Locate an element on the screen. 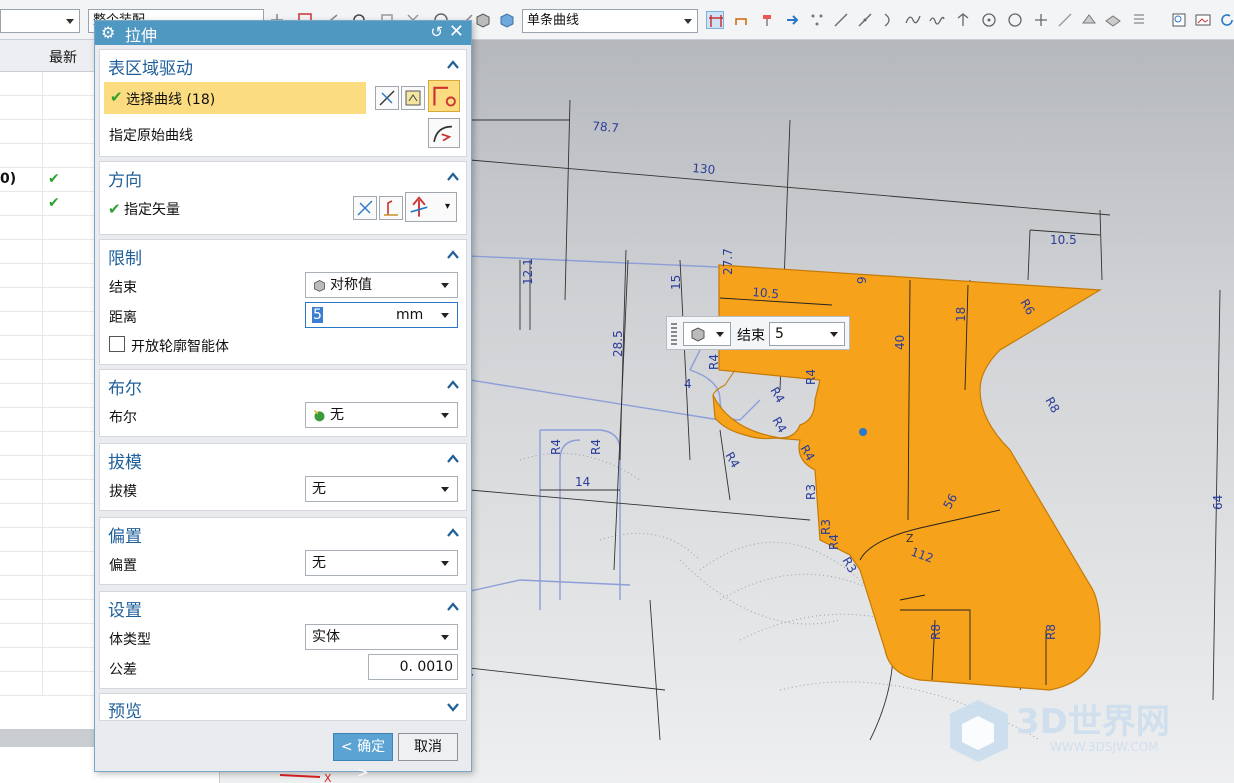  arrow-right-icon is located at coordinates (793, 20).